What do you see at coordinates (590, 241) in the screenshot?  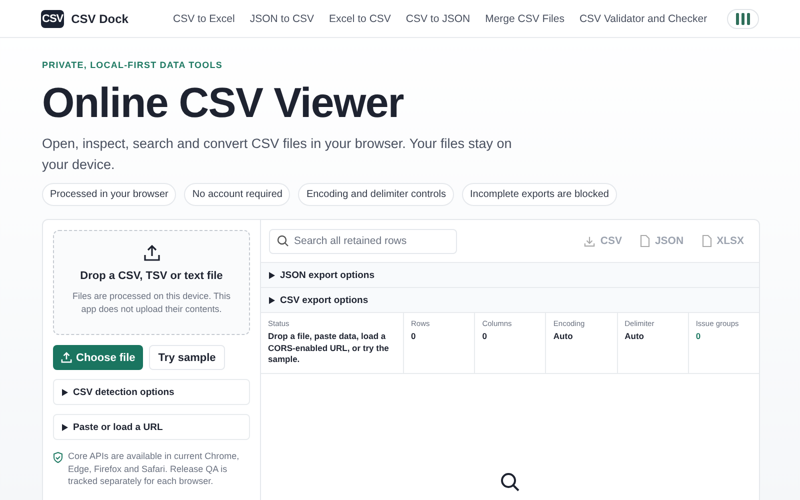 I see `download-icon` at bounding box center [590, 241].